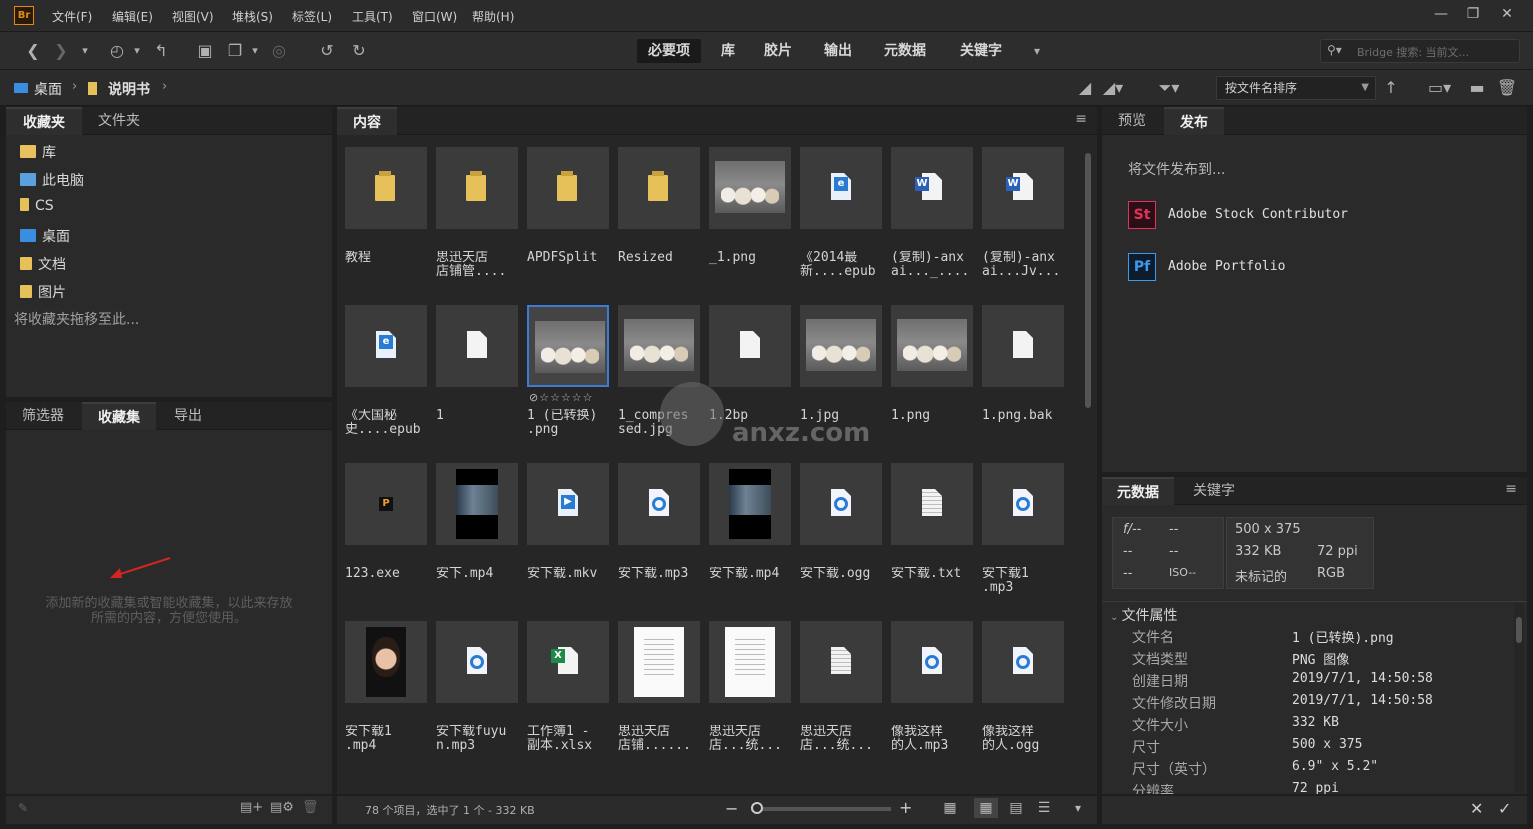 The width and height of the screenshot is (1533, 829). I want to click on return-icon: ↰, so click(161, 51).